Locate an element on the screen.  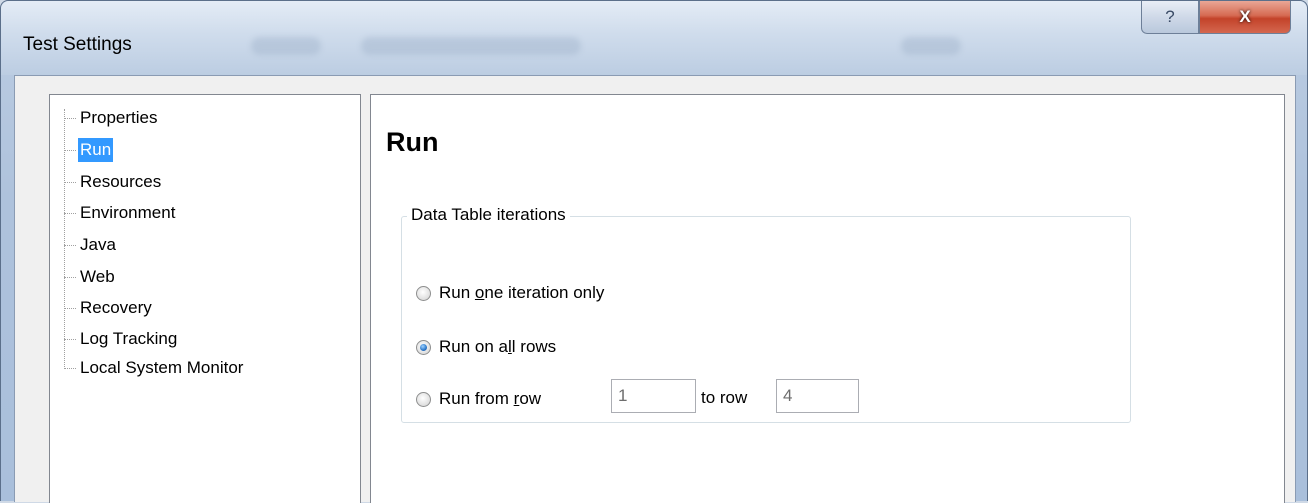
sidebar-item-recovery: Recovery is located at coordinates (109, 308).